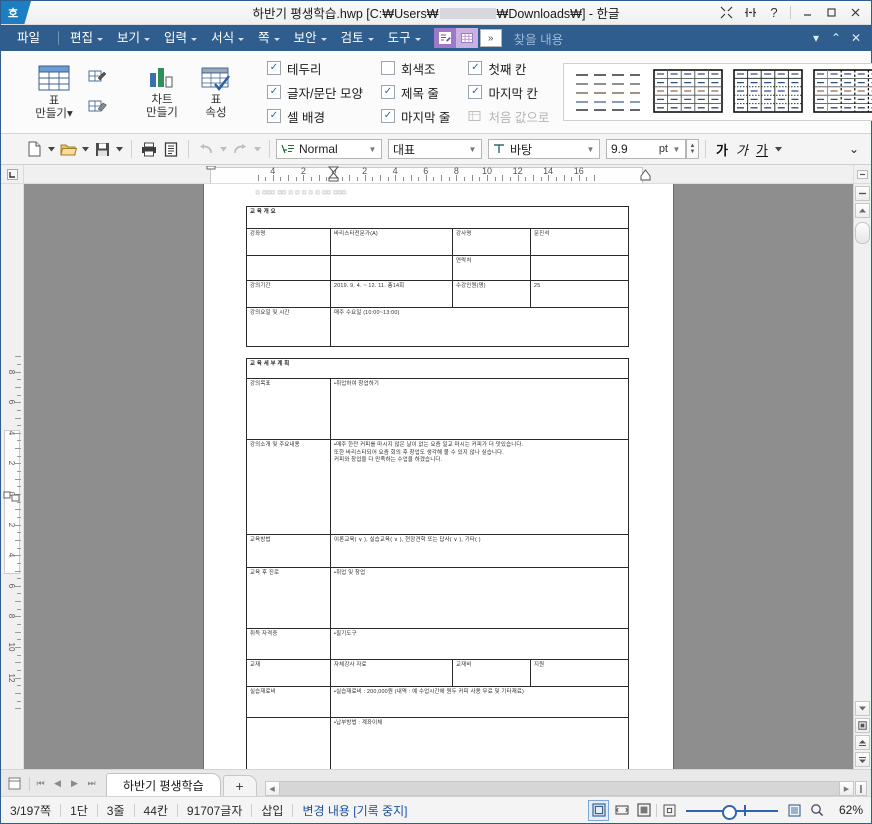 The image size is (872, 824). Describe the element at coordinates (227, 38) in the screenshot. I see `menu-item-format: 서식` at that location.